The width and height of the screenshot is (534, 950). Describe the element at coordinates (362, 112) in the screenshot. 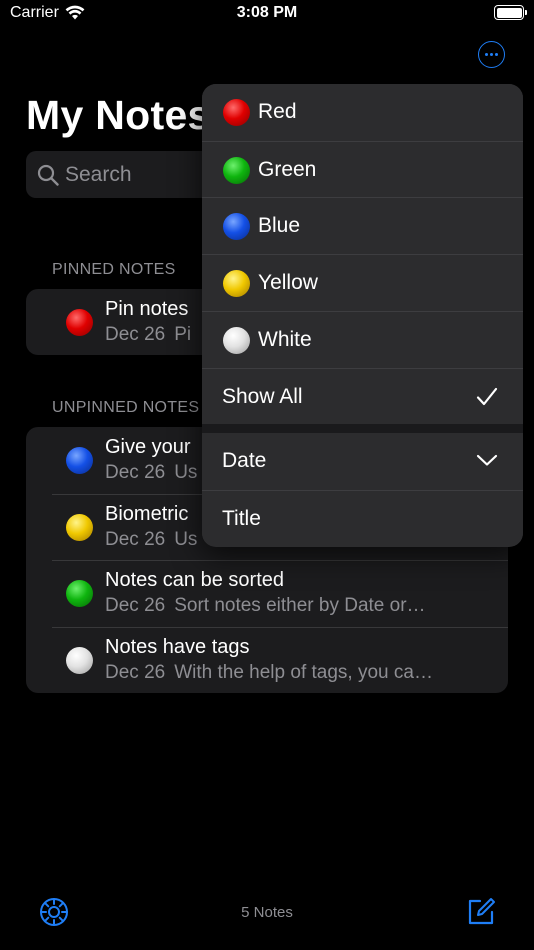

I see `menu-item-red: Red` at that location.